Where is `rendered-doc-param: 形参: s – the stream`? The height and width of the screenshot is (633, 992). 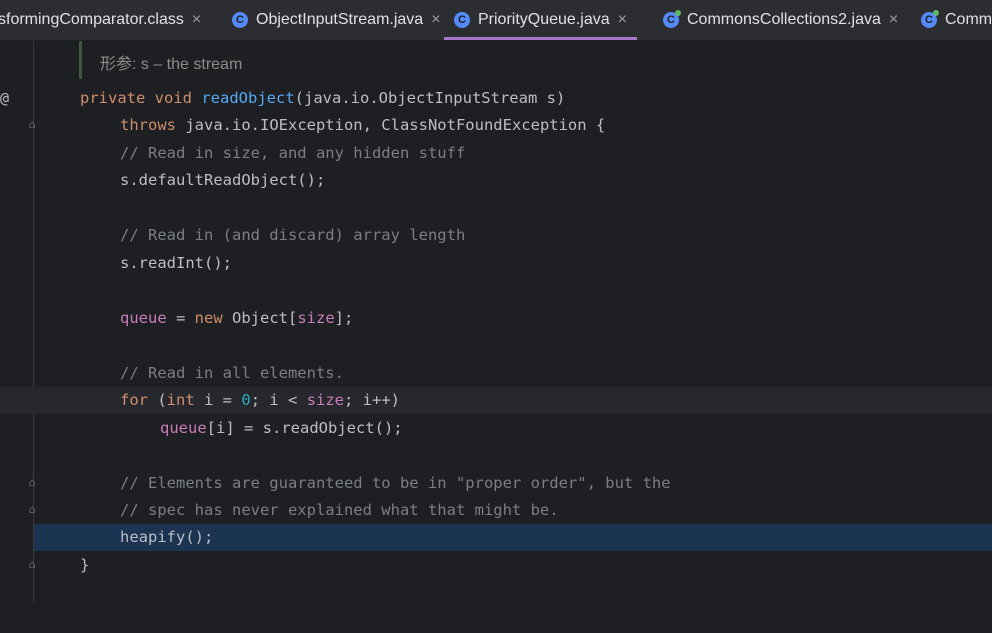 rendered-doc-param: 形参: s – the stream is located at coordinates (171, 64).